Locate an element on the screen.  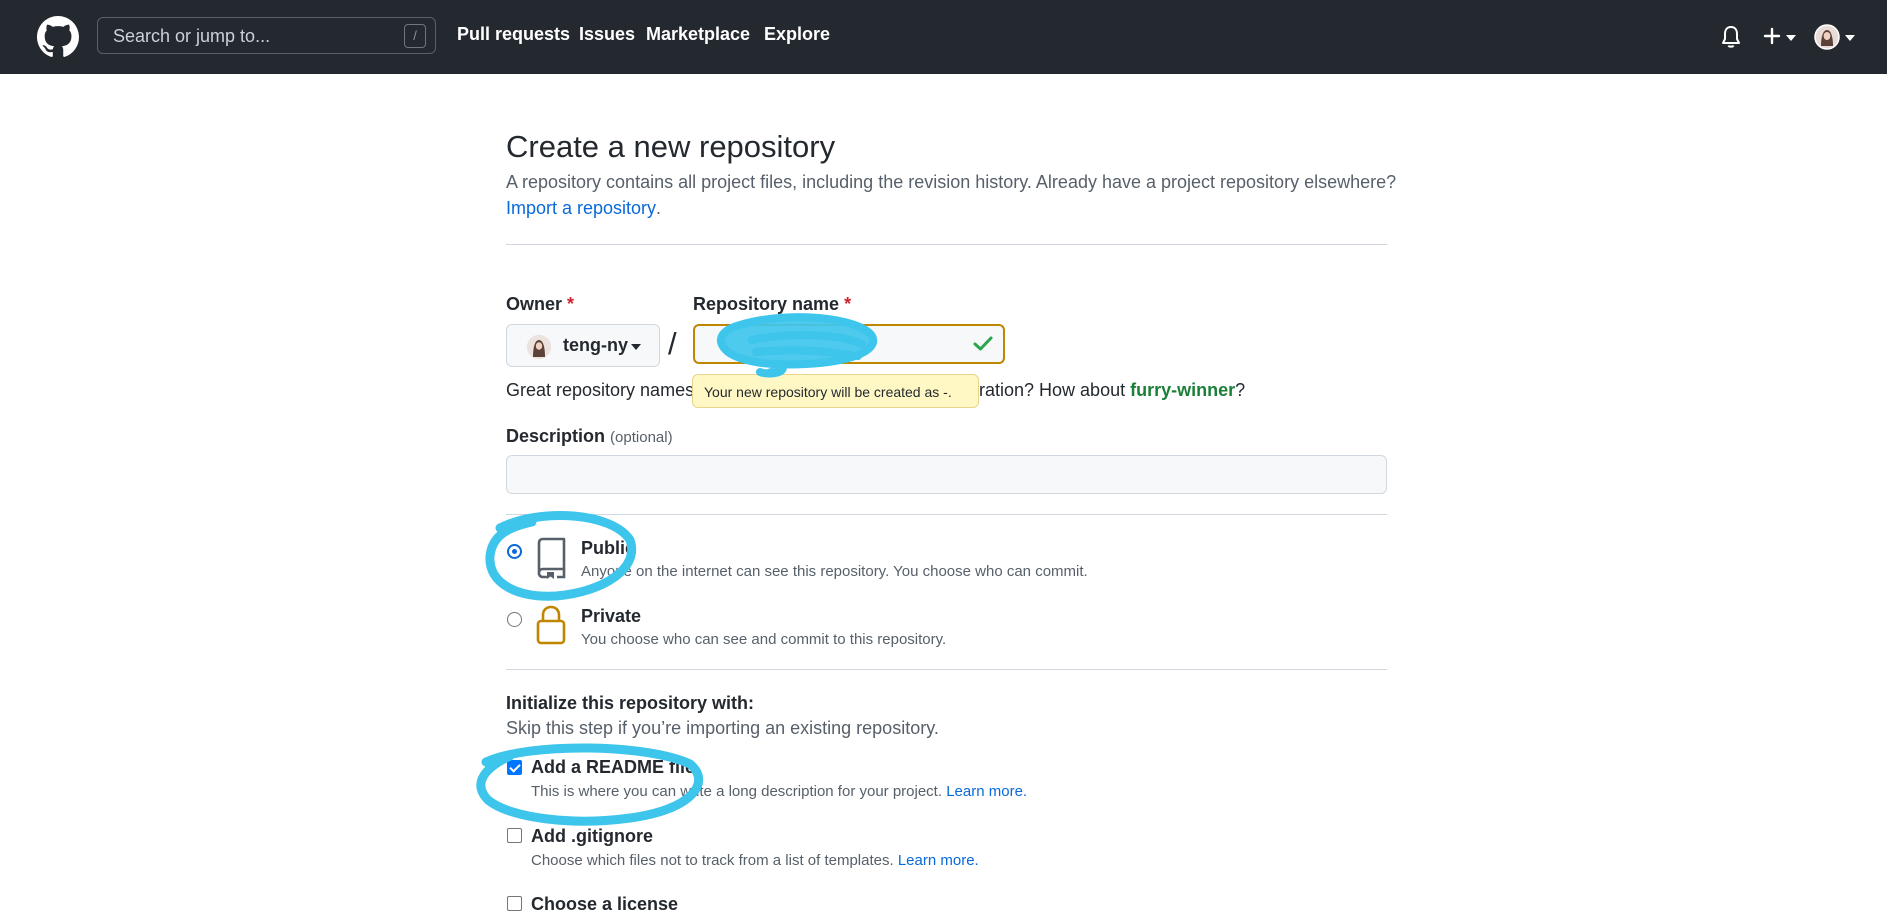
repository-name-input is located at coordinates (849, 344).